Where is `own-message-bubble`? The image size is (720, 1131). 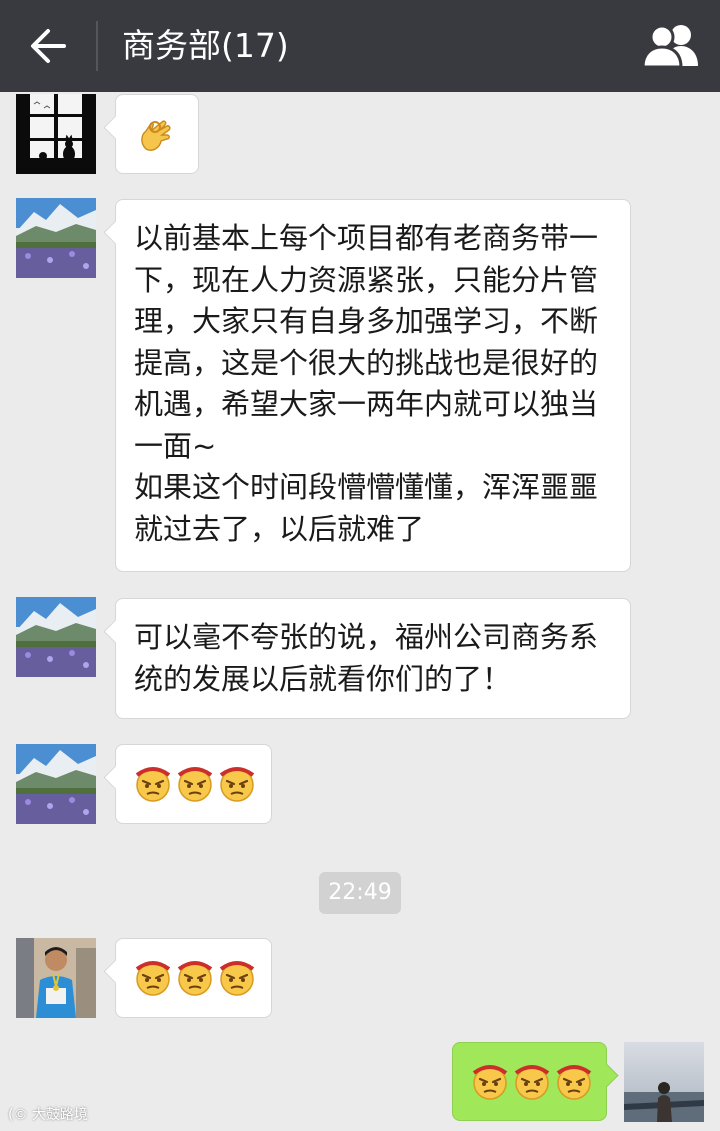
own-message-bubble is located at coordinates (535, 1081).